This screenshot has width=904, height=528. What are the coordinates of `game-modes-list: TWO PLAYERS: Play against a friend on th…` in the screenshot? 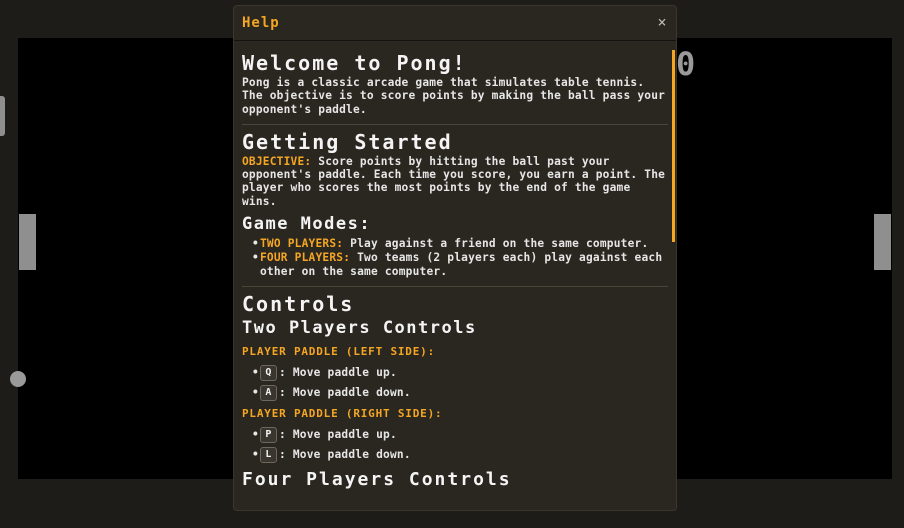 It's located at (455, 257).